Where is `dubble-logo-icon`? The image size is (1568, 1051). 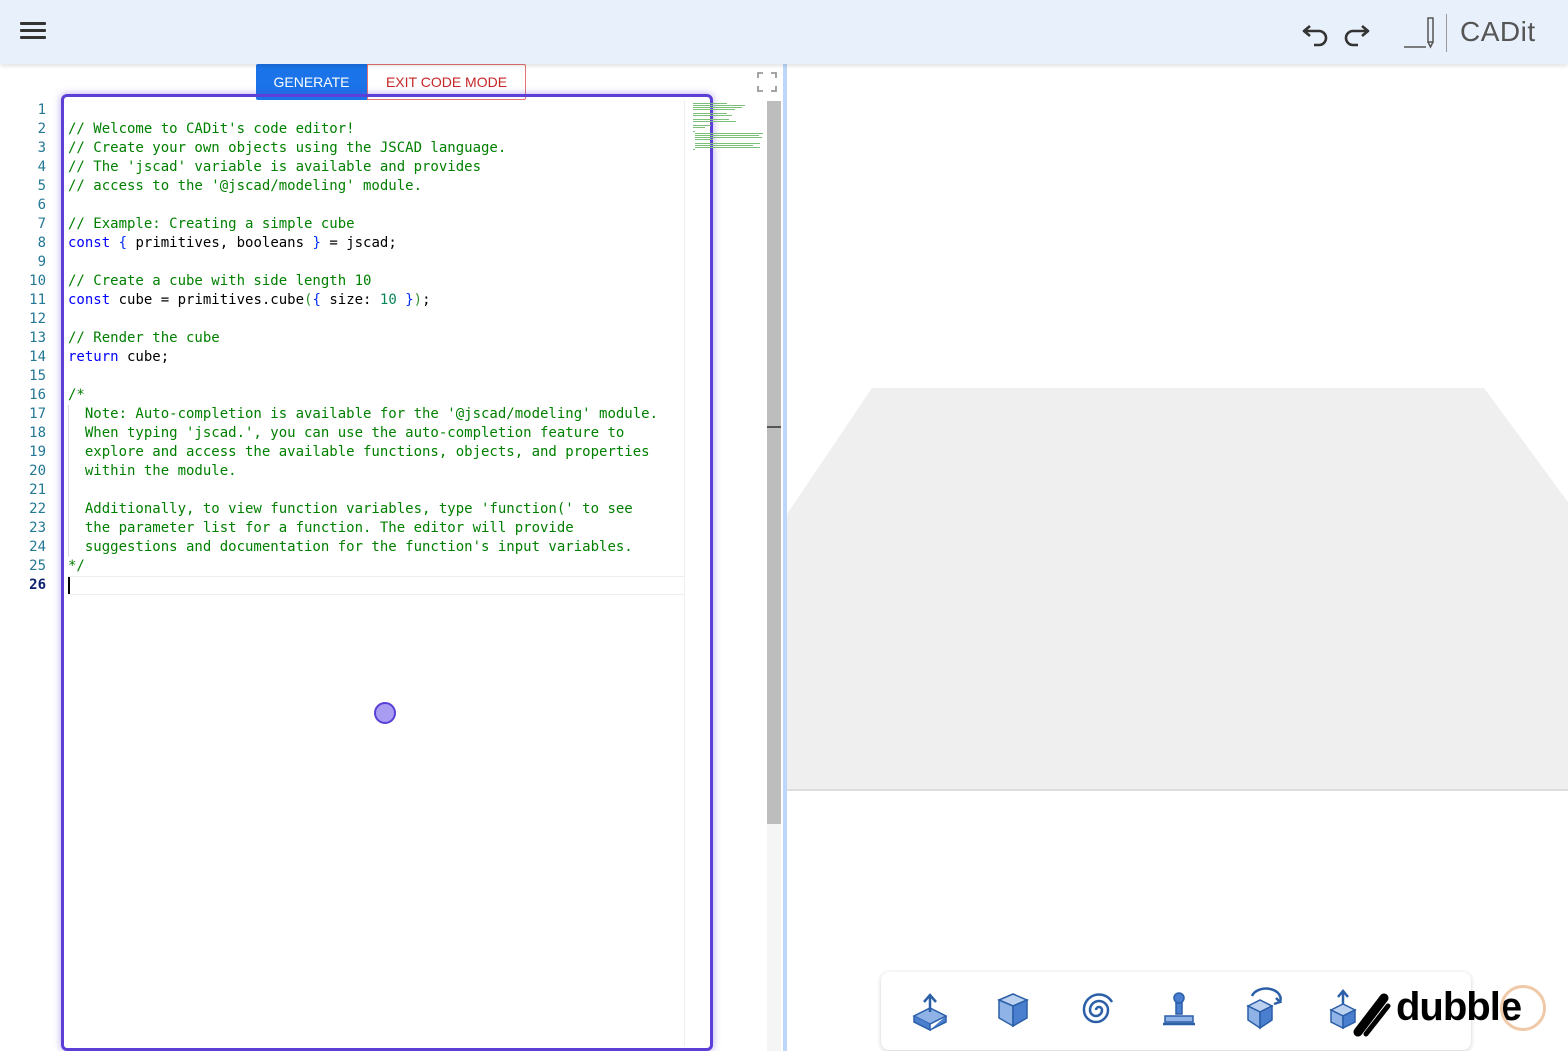 dubble-logo-icon is located at coordinates (1372, 1015).